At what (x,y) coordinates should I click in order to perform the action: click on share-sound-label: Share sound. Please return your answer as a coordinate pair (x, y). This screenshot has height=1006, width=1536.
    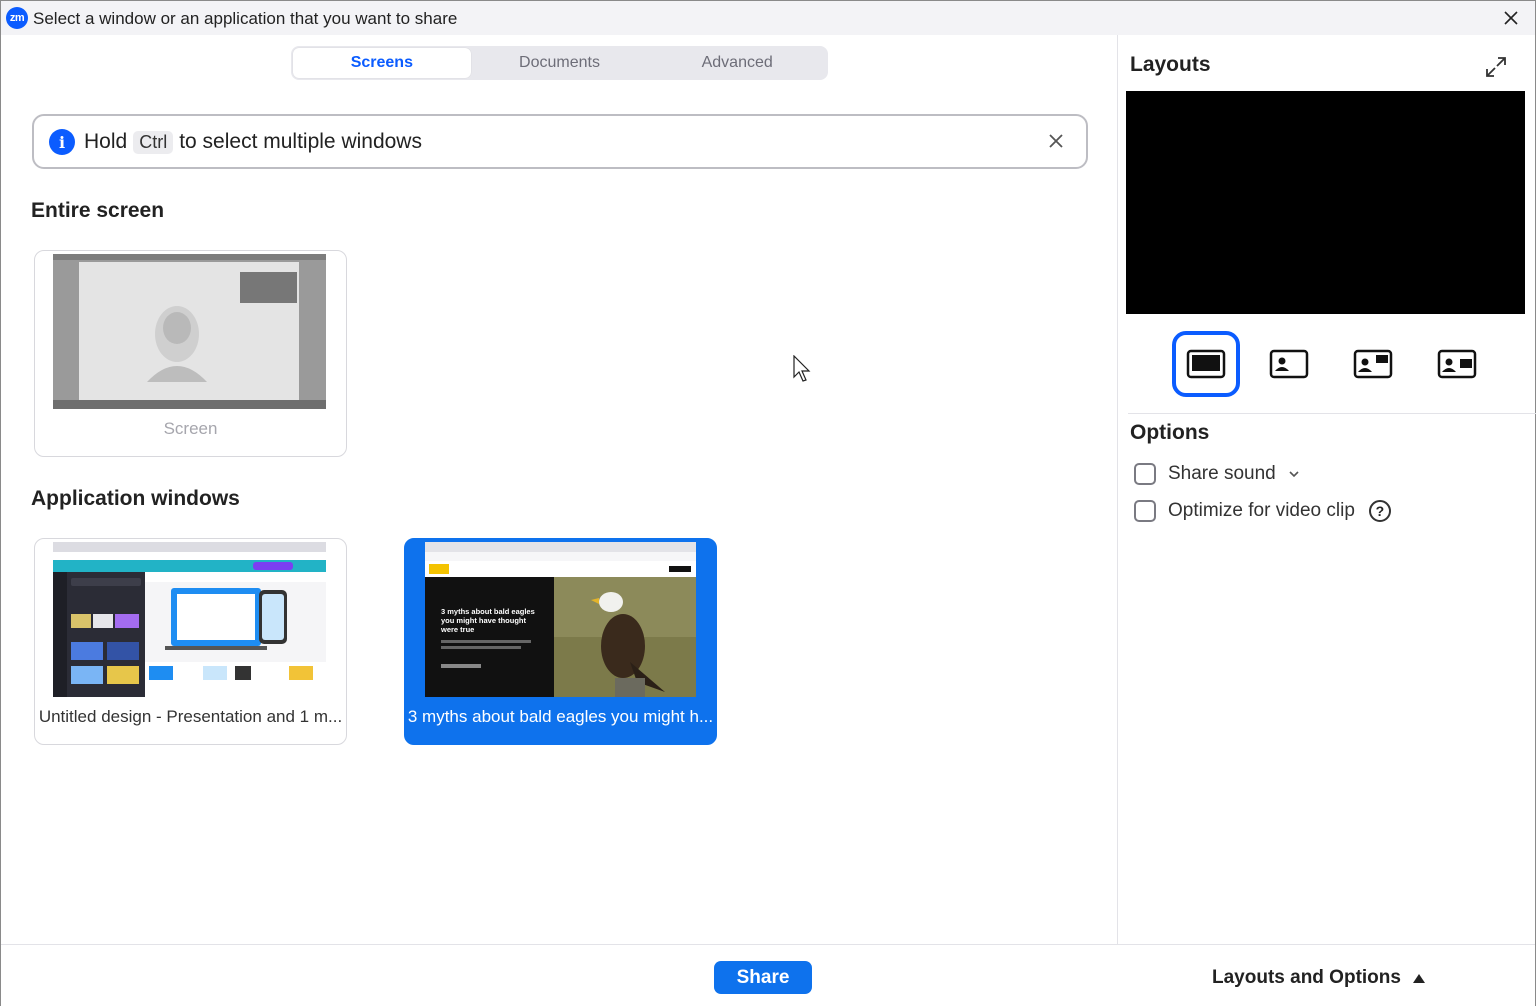
    Looking at the image, I should click on (1222, 473).